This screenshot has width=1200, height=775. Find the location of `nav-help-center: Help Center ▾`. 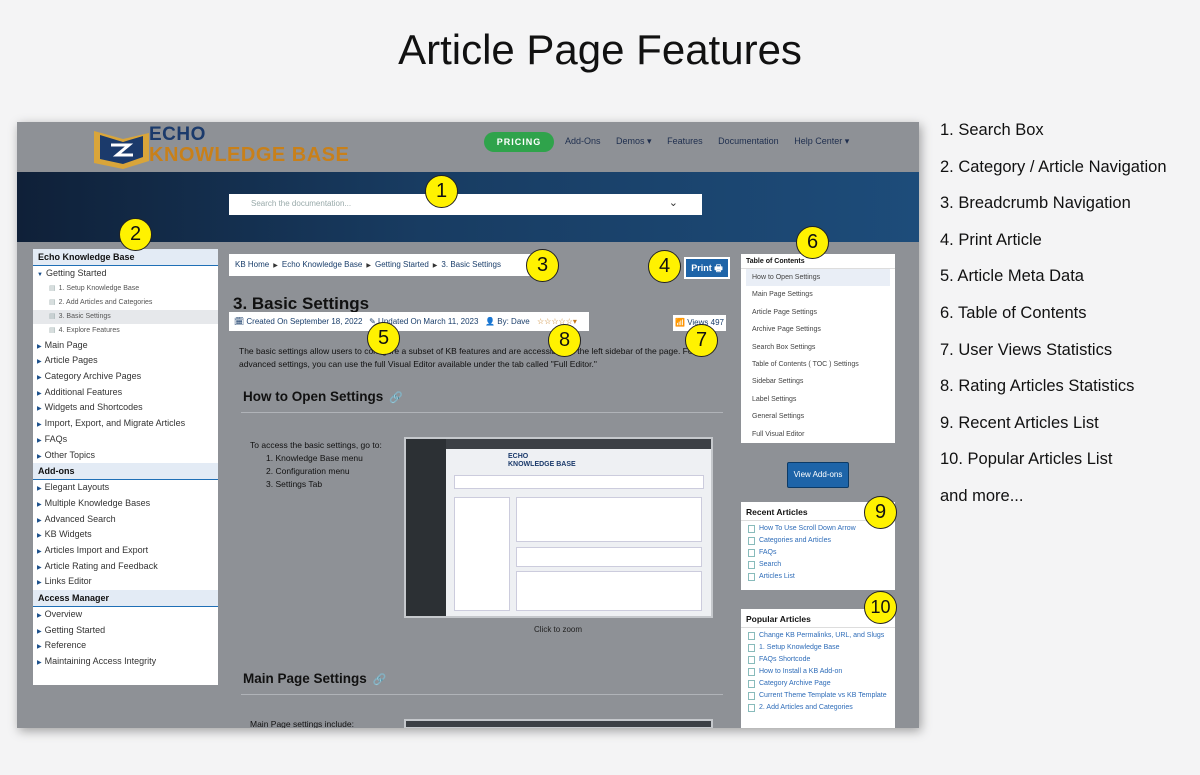

nav-help-center: Help Center ▾ is located at coordinates (821, 141).